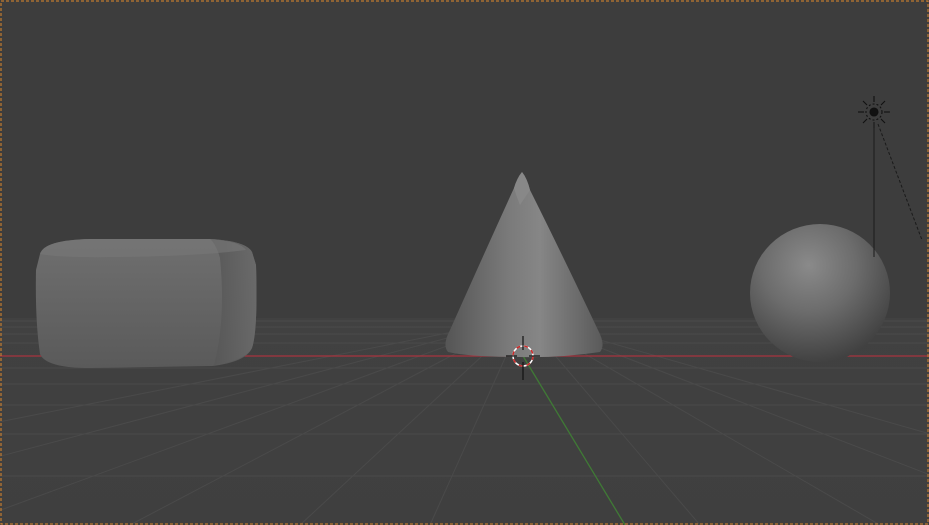 The image size is (929, 525). I want to click on sphere-object, so click(820, 293).